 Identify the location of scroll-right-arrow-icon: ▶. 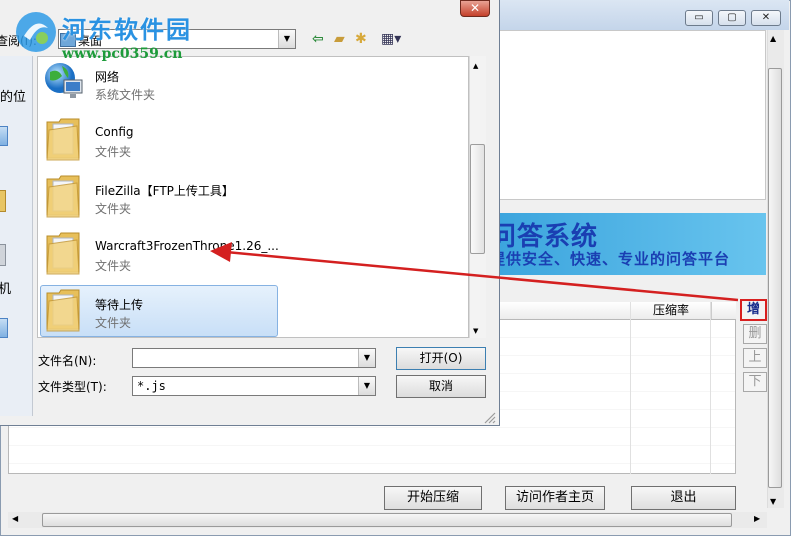
(757, 518).